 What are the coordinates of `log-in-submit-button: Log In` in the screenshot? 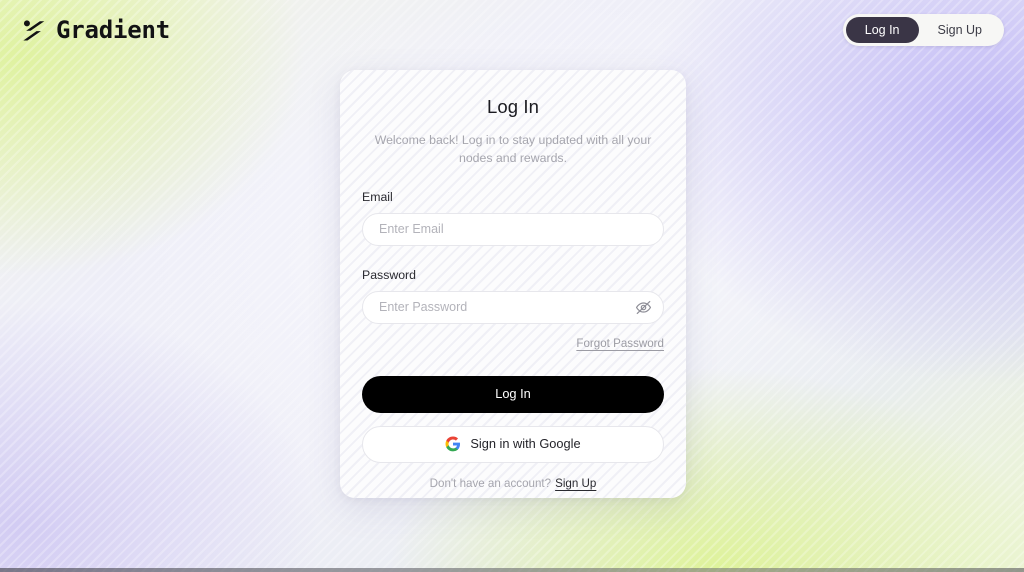 It's located at (513, 394).